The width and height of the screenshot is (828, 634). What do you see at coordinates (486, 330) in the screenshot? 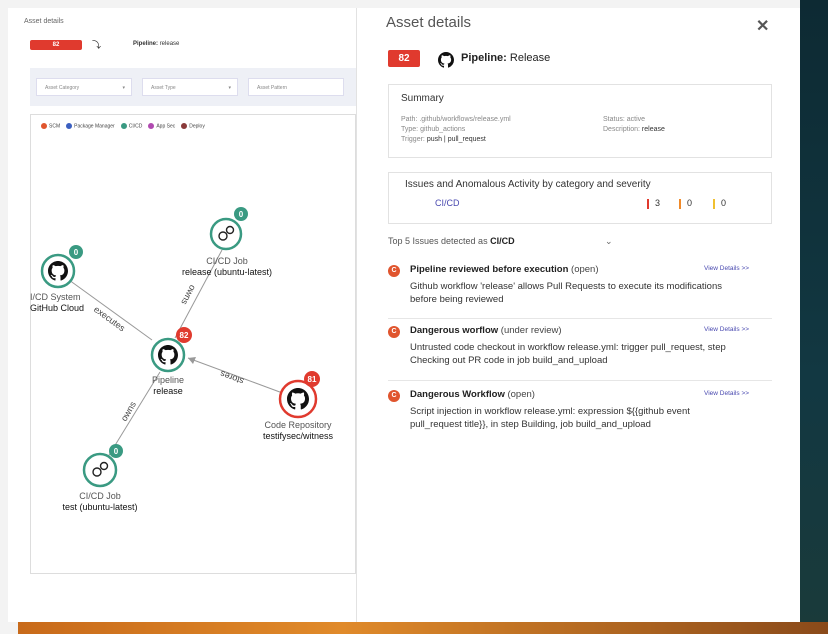
I see `issue-title: Dangerous worflow (under review)` at bounding box center [486, 330].